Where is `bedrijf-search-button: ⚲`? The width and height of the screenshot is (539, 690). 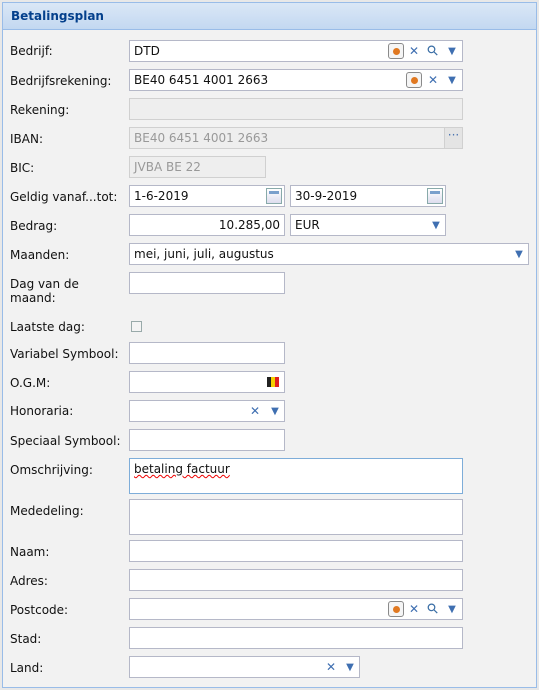 bedrijf-search-button: ⚲ is located at coordinates (433, 51).